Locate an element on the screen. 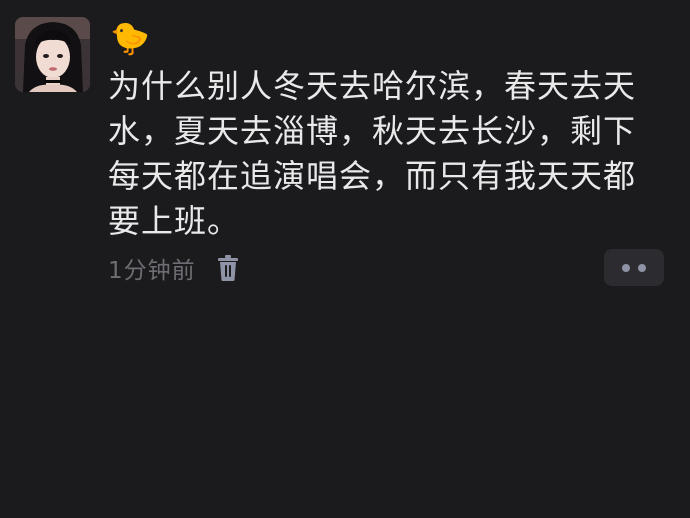 This screenshot has width=690, height=518. avatar-image is located at coordinates (52, 54).